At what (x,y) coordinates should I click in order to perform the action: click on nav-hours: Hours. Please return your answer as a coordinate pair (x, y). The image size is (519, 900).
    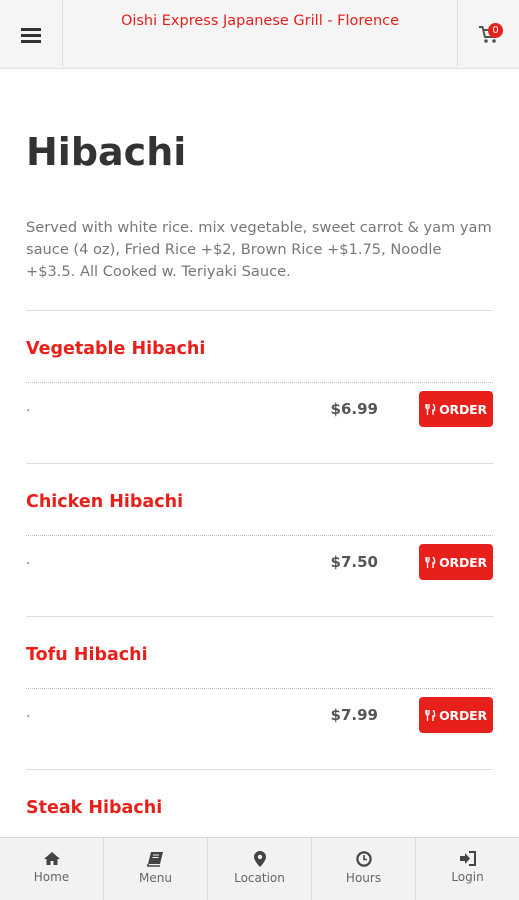
    Looking at the image, I should click on (364, 869).